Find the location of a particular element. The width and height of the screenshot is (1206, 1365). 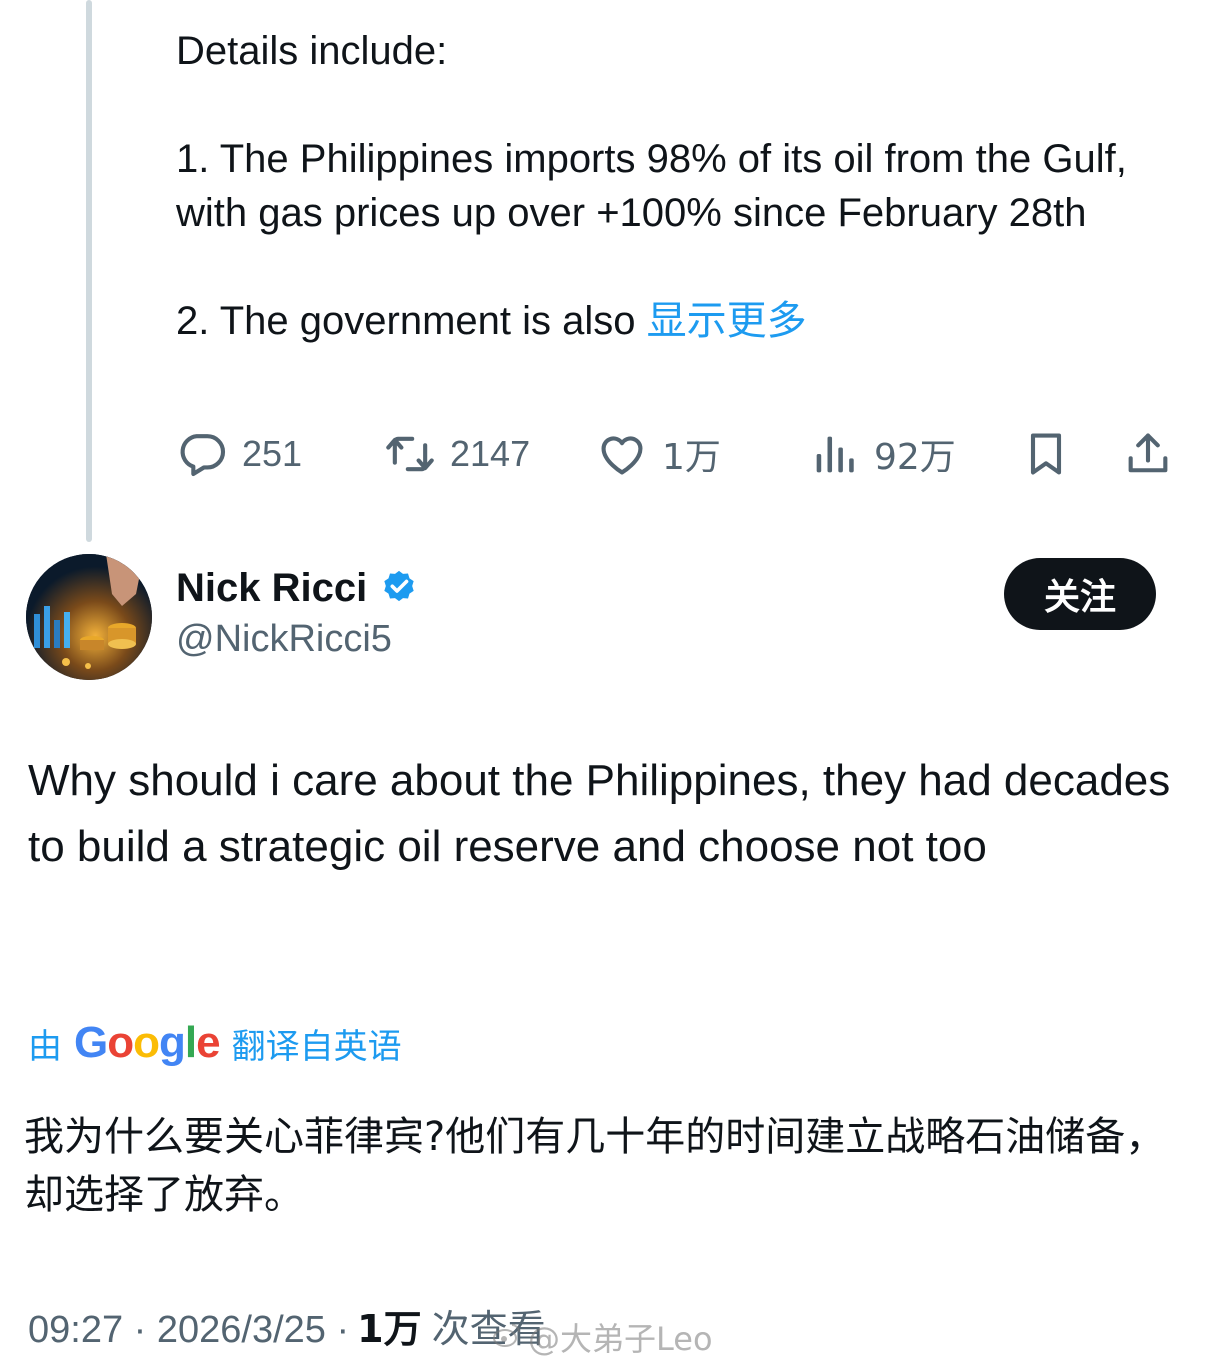

tweet-action-bar: 251 2147 1万 92万 is located at coordinates (603, 454).